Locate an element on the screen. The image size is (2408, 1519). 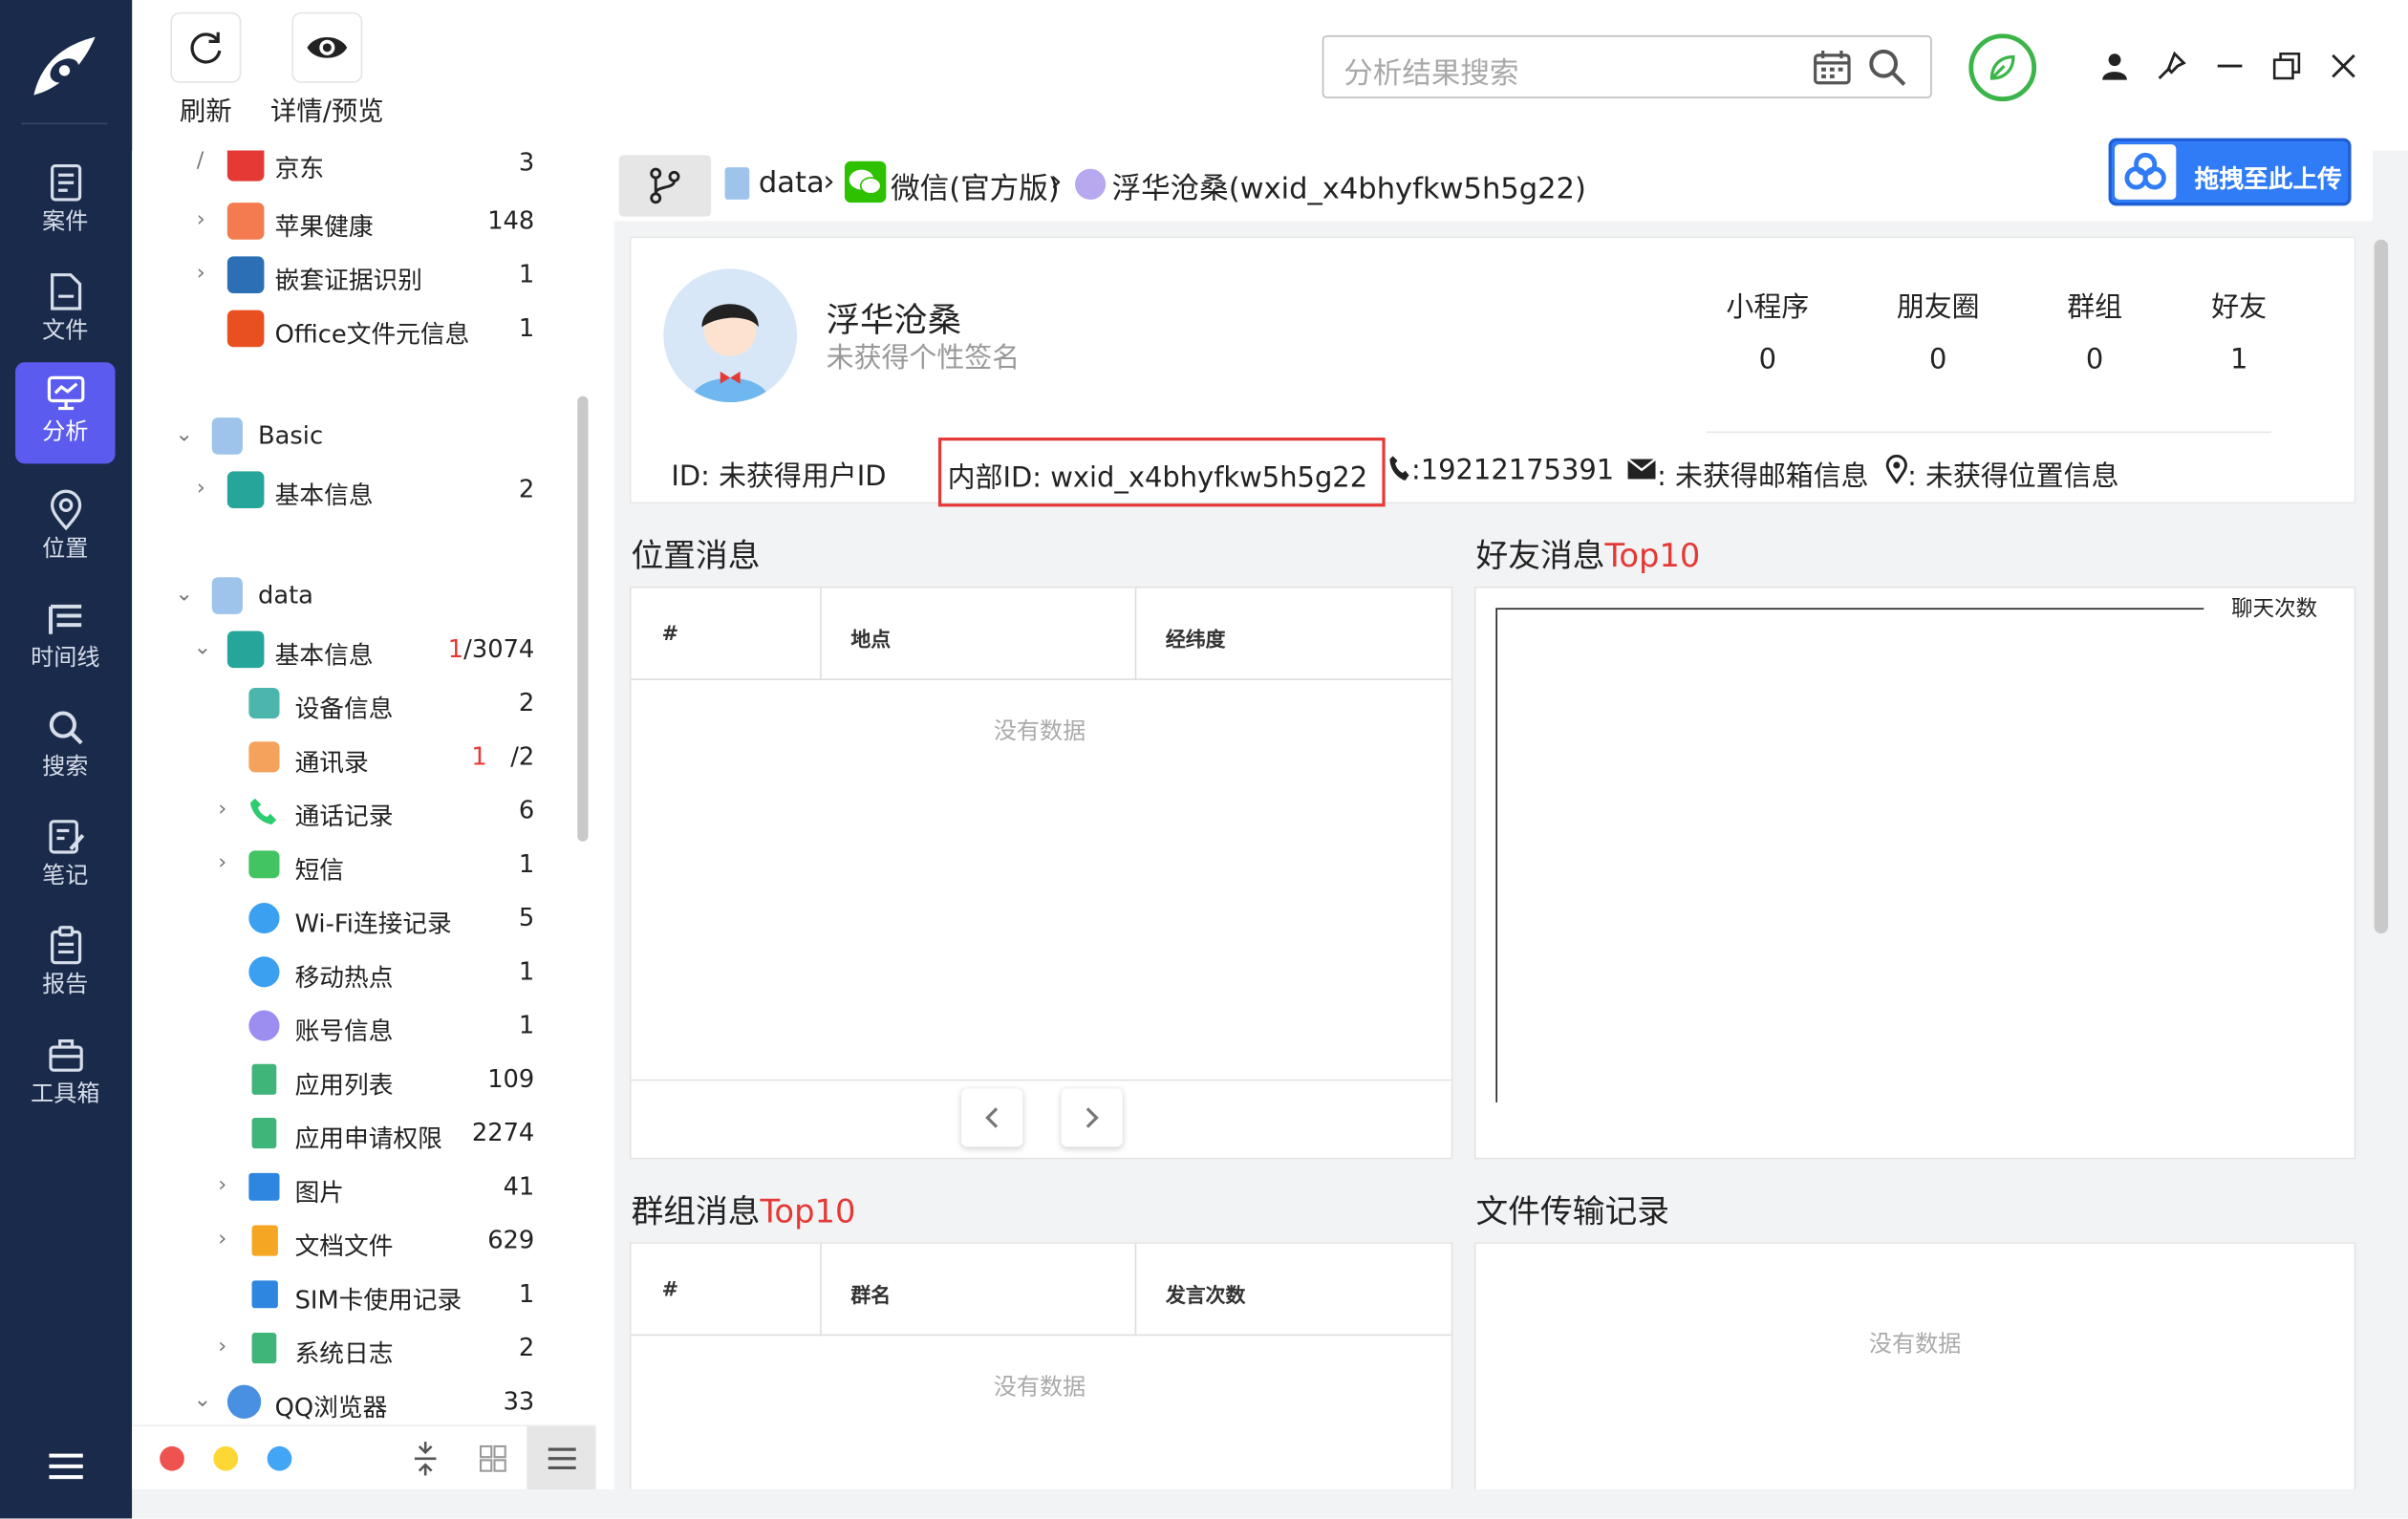
chart-y-axis is located at coordinates (1496, 855).